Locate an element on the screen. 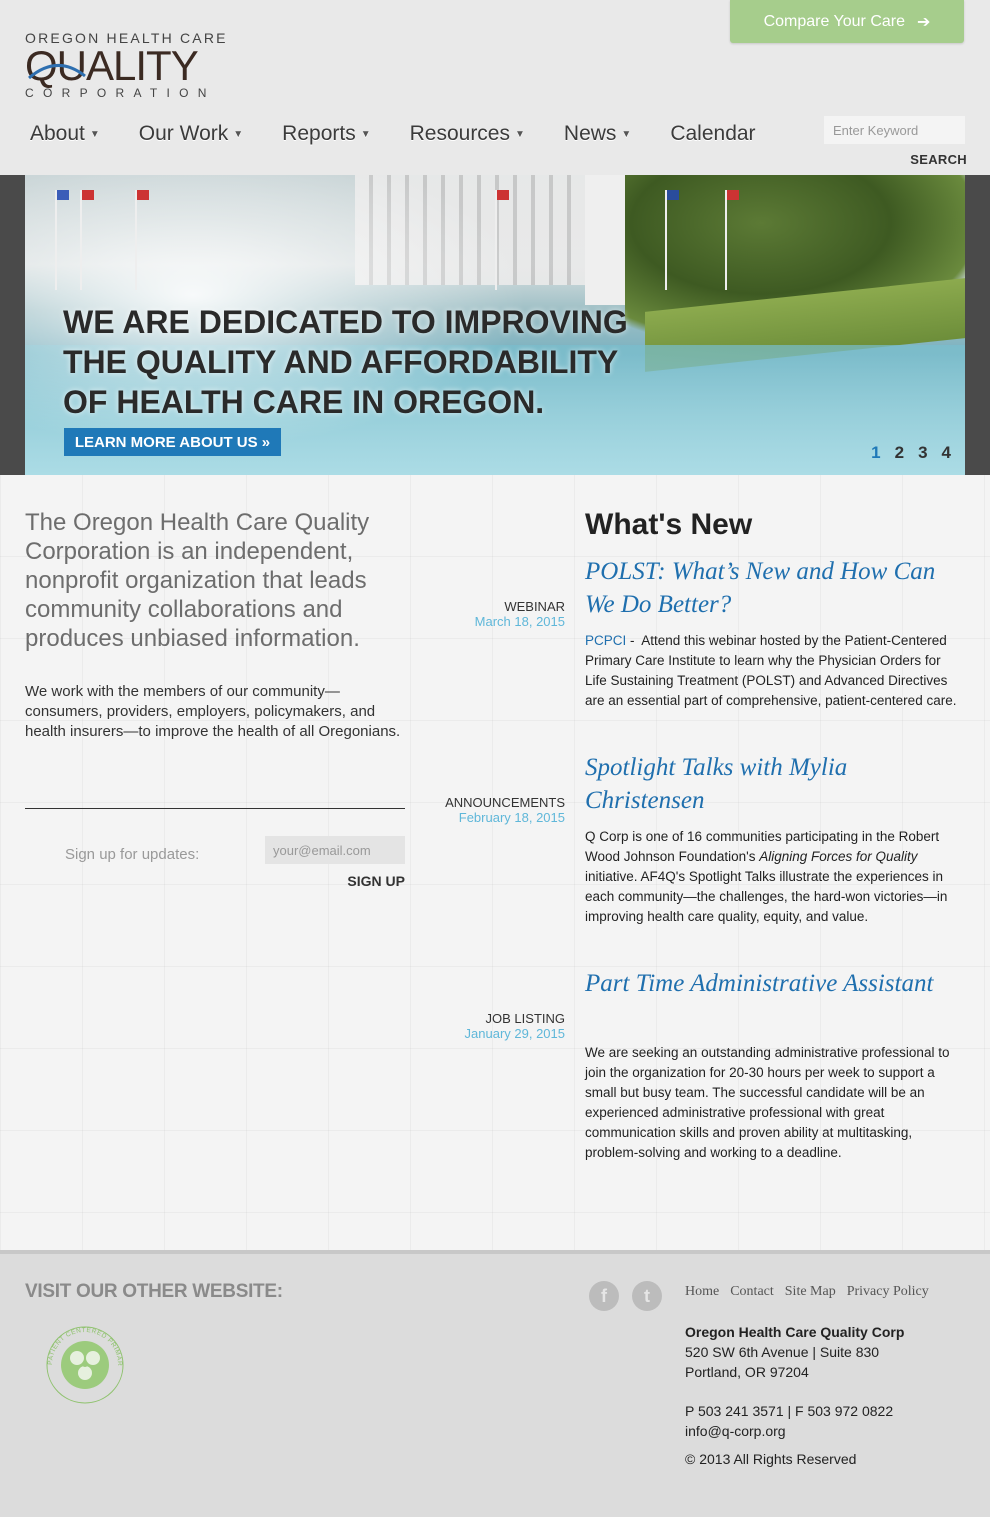  sign-up-button: SIGN UP is located at coordinates (367, 881).